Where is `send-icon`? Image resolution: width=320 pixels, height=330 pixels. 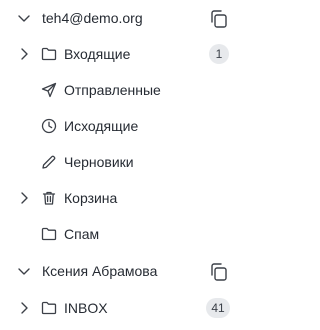
send-icon is located at coordinates (49, 90).